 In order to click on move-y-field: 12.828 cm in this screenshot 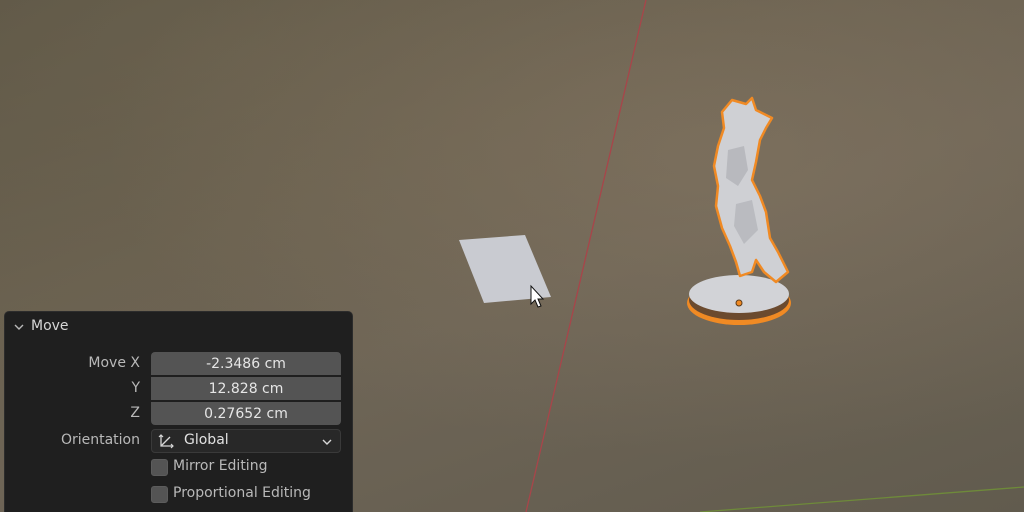, I will do `click(246, 388)`.